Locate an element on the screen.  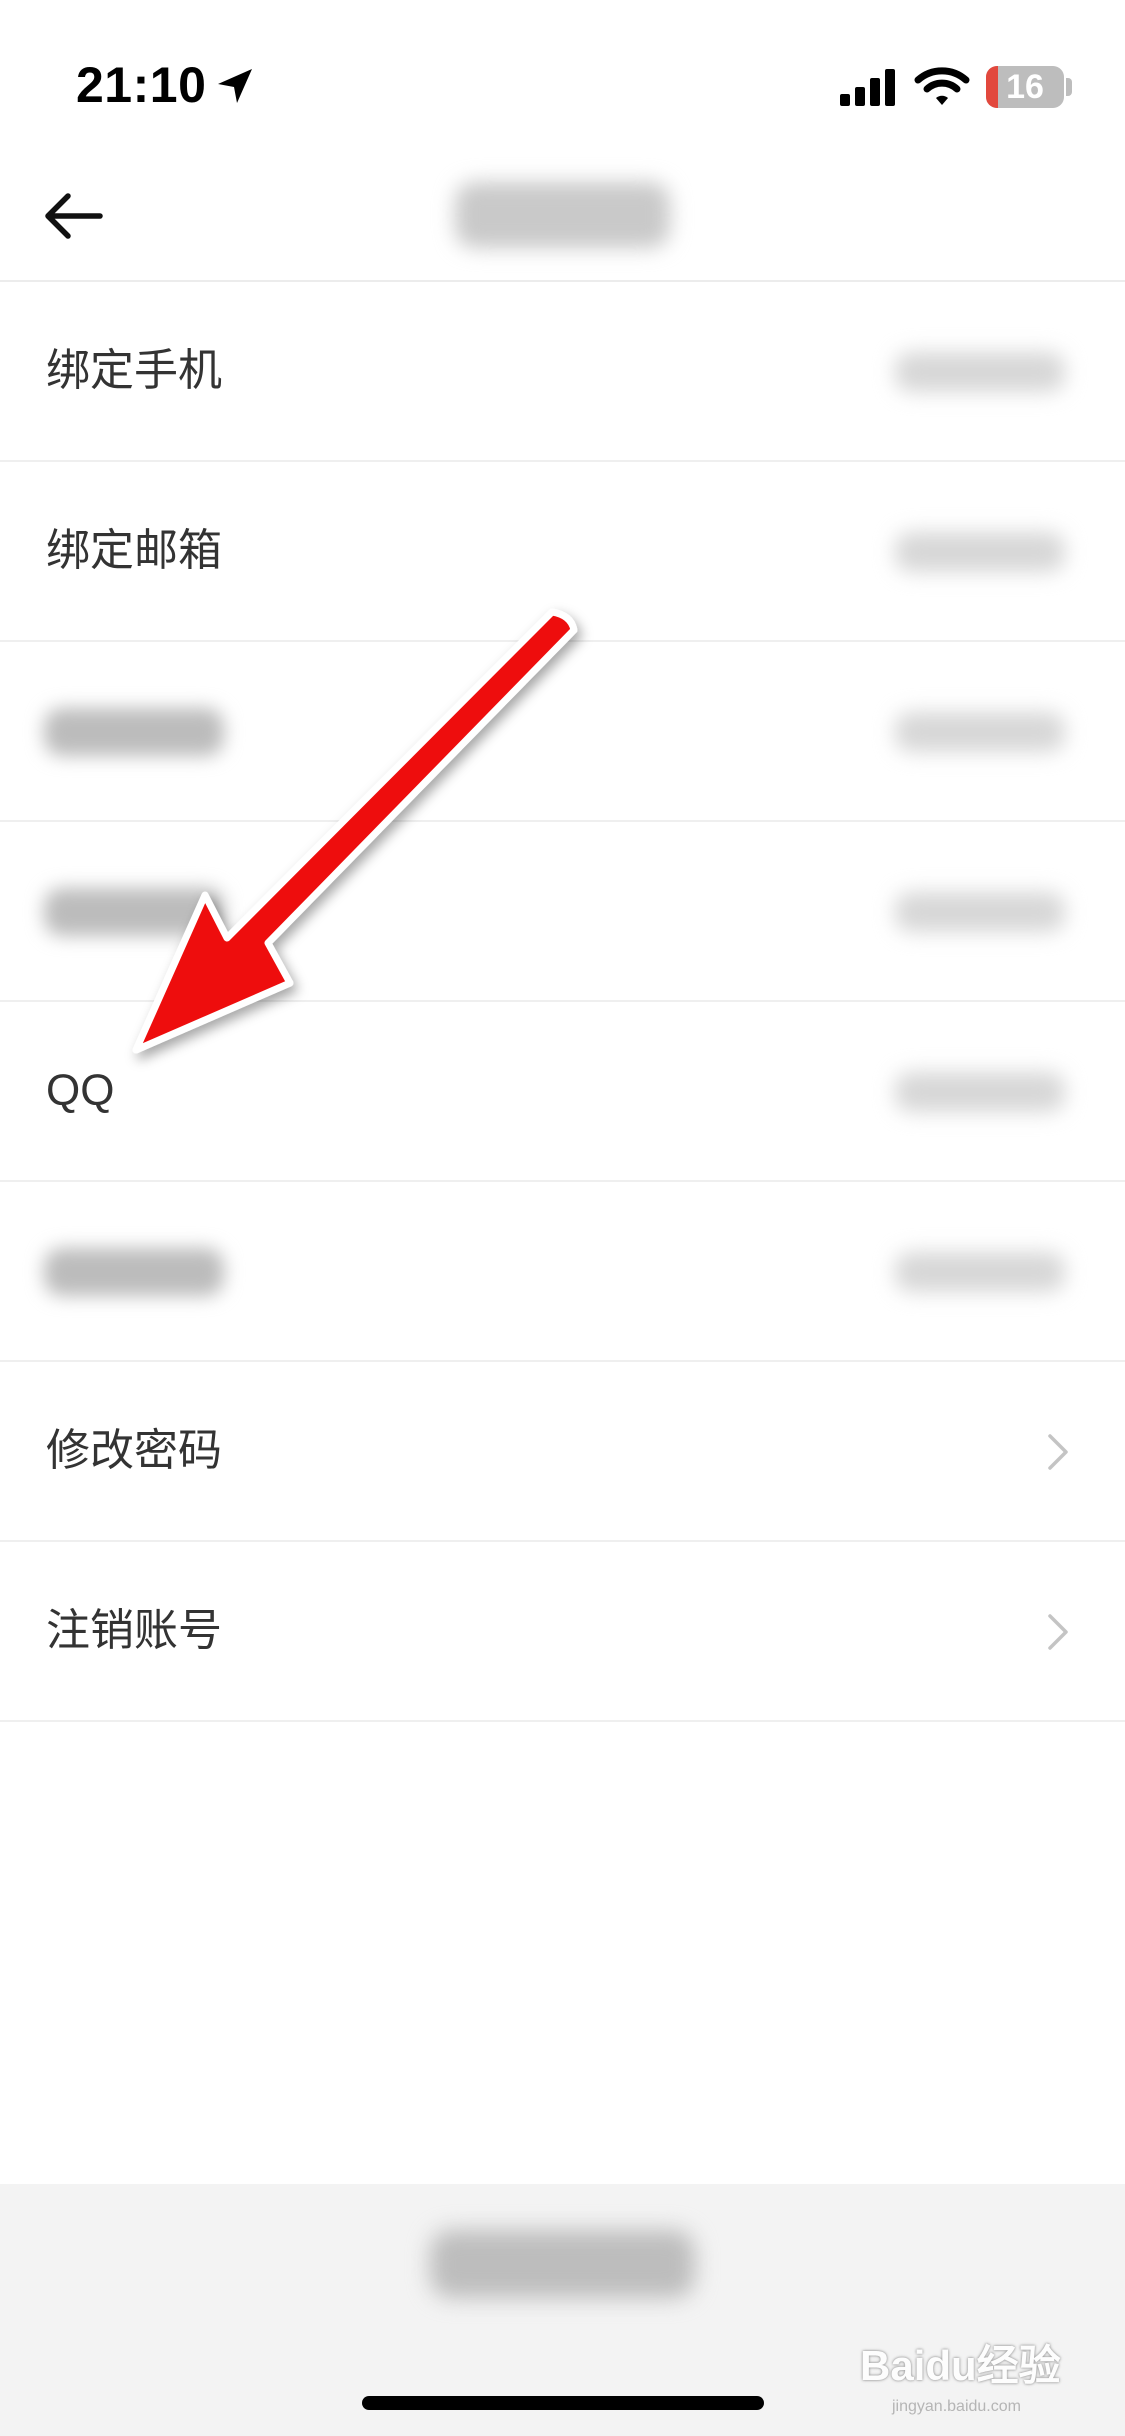
row-label: 绑定邮箱 is located at coordinates (134, 550).